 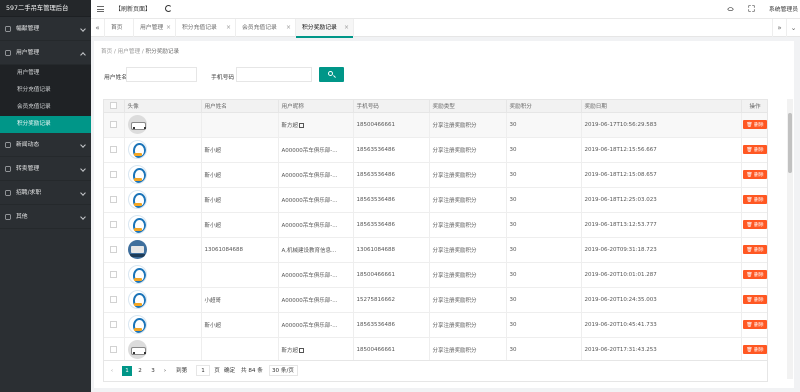 I want to click on next-page-button: ›, so click(x=165, y=371).